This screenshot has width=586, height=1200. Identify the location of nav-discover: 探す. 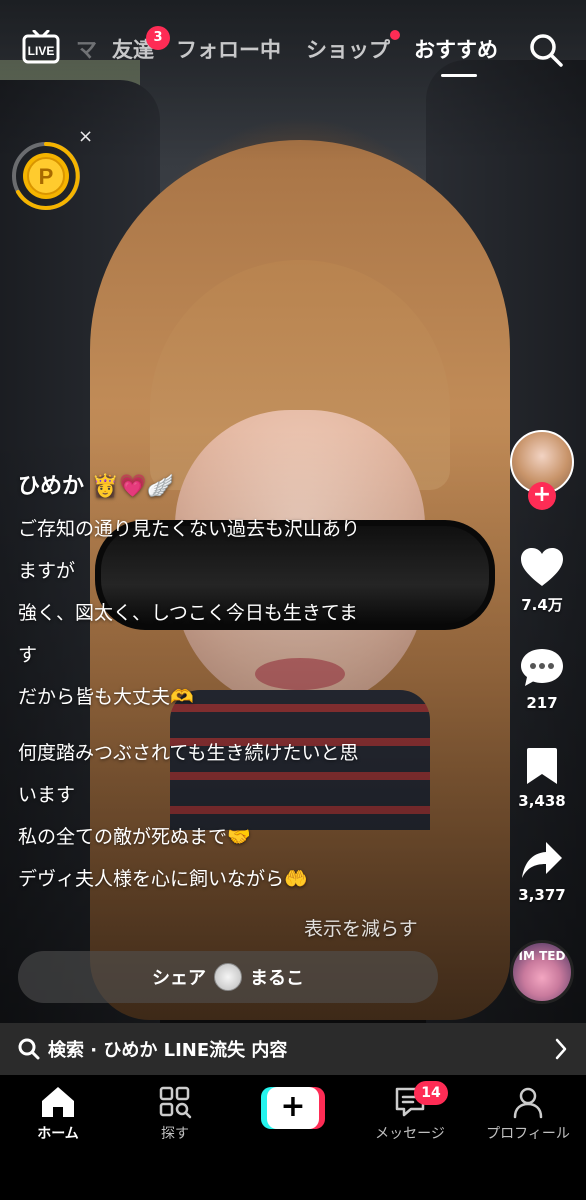
(175, 1114).